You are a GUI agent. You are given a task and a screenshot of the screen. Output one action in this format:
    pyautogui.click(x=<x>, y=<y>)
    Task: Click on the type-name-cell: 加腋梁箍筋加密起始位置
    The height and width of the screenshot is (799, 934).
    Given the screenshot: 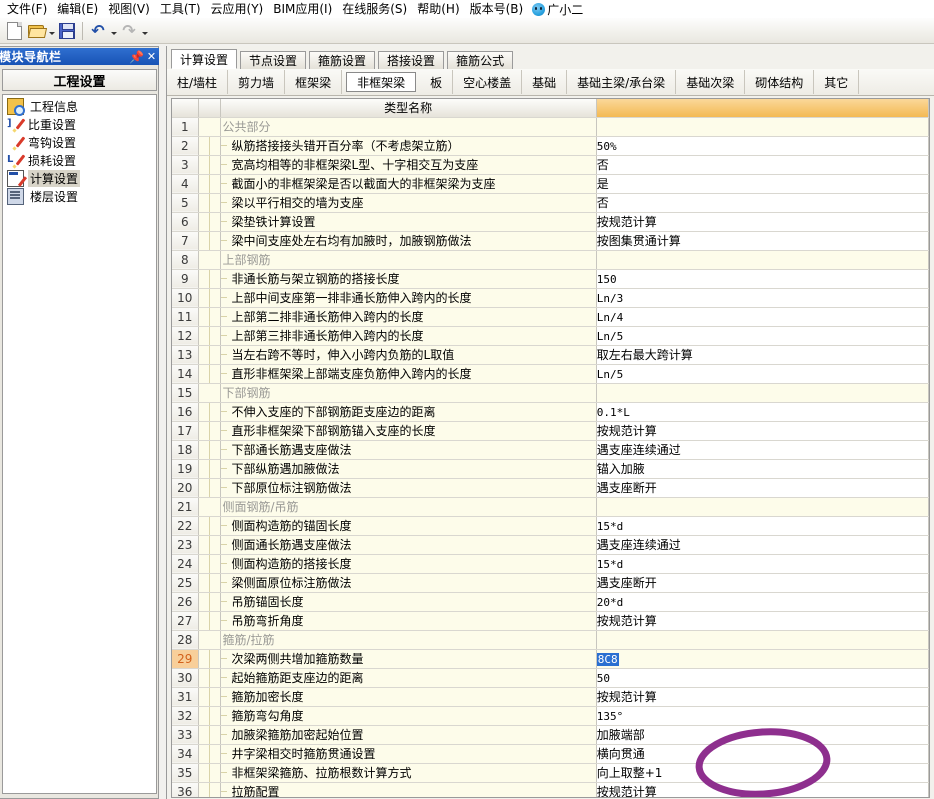 What is the action you would take?
    pyautogui.click(x=408, y=735)
    